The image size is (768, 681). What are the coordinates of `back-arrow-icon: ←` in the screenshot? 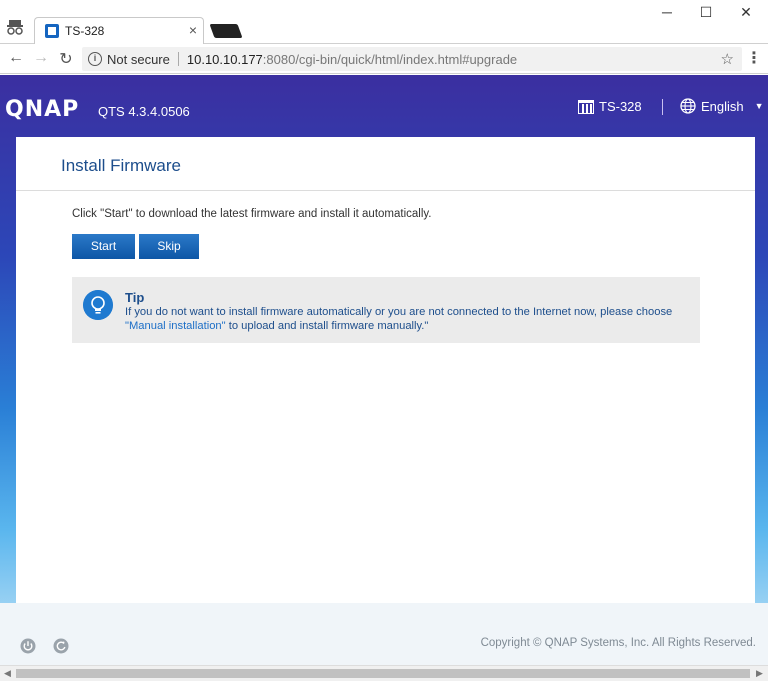 It's located at (16, 58).